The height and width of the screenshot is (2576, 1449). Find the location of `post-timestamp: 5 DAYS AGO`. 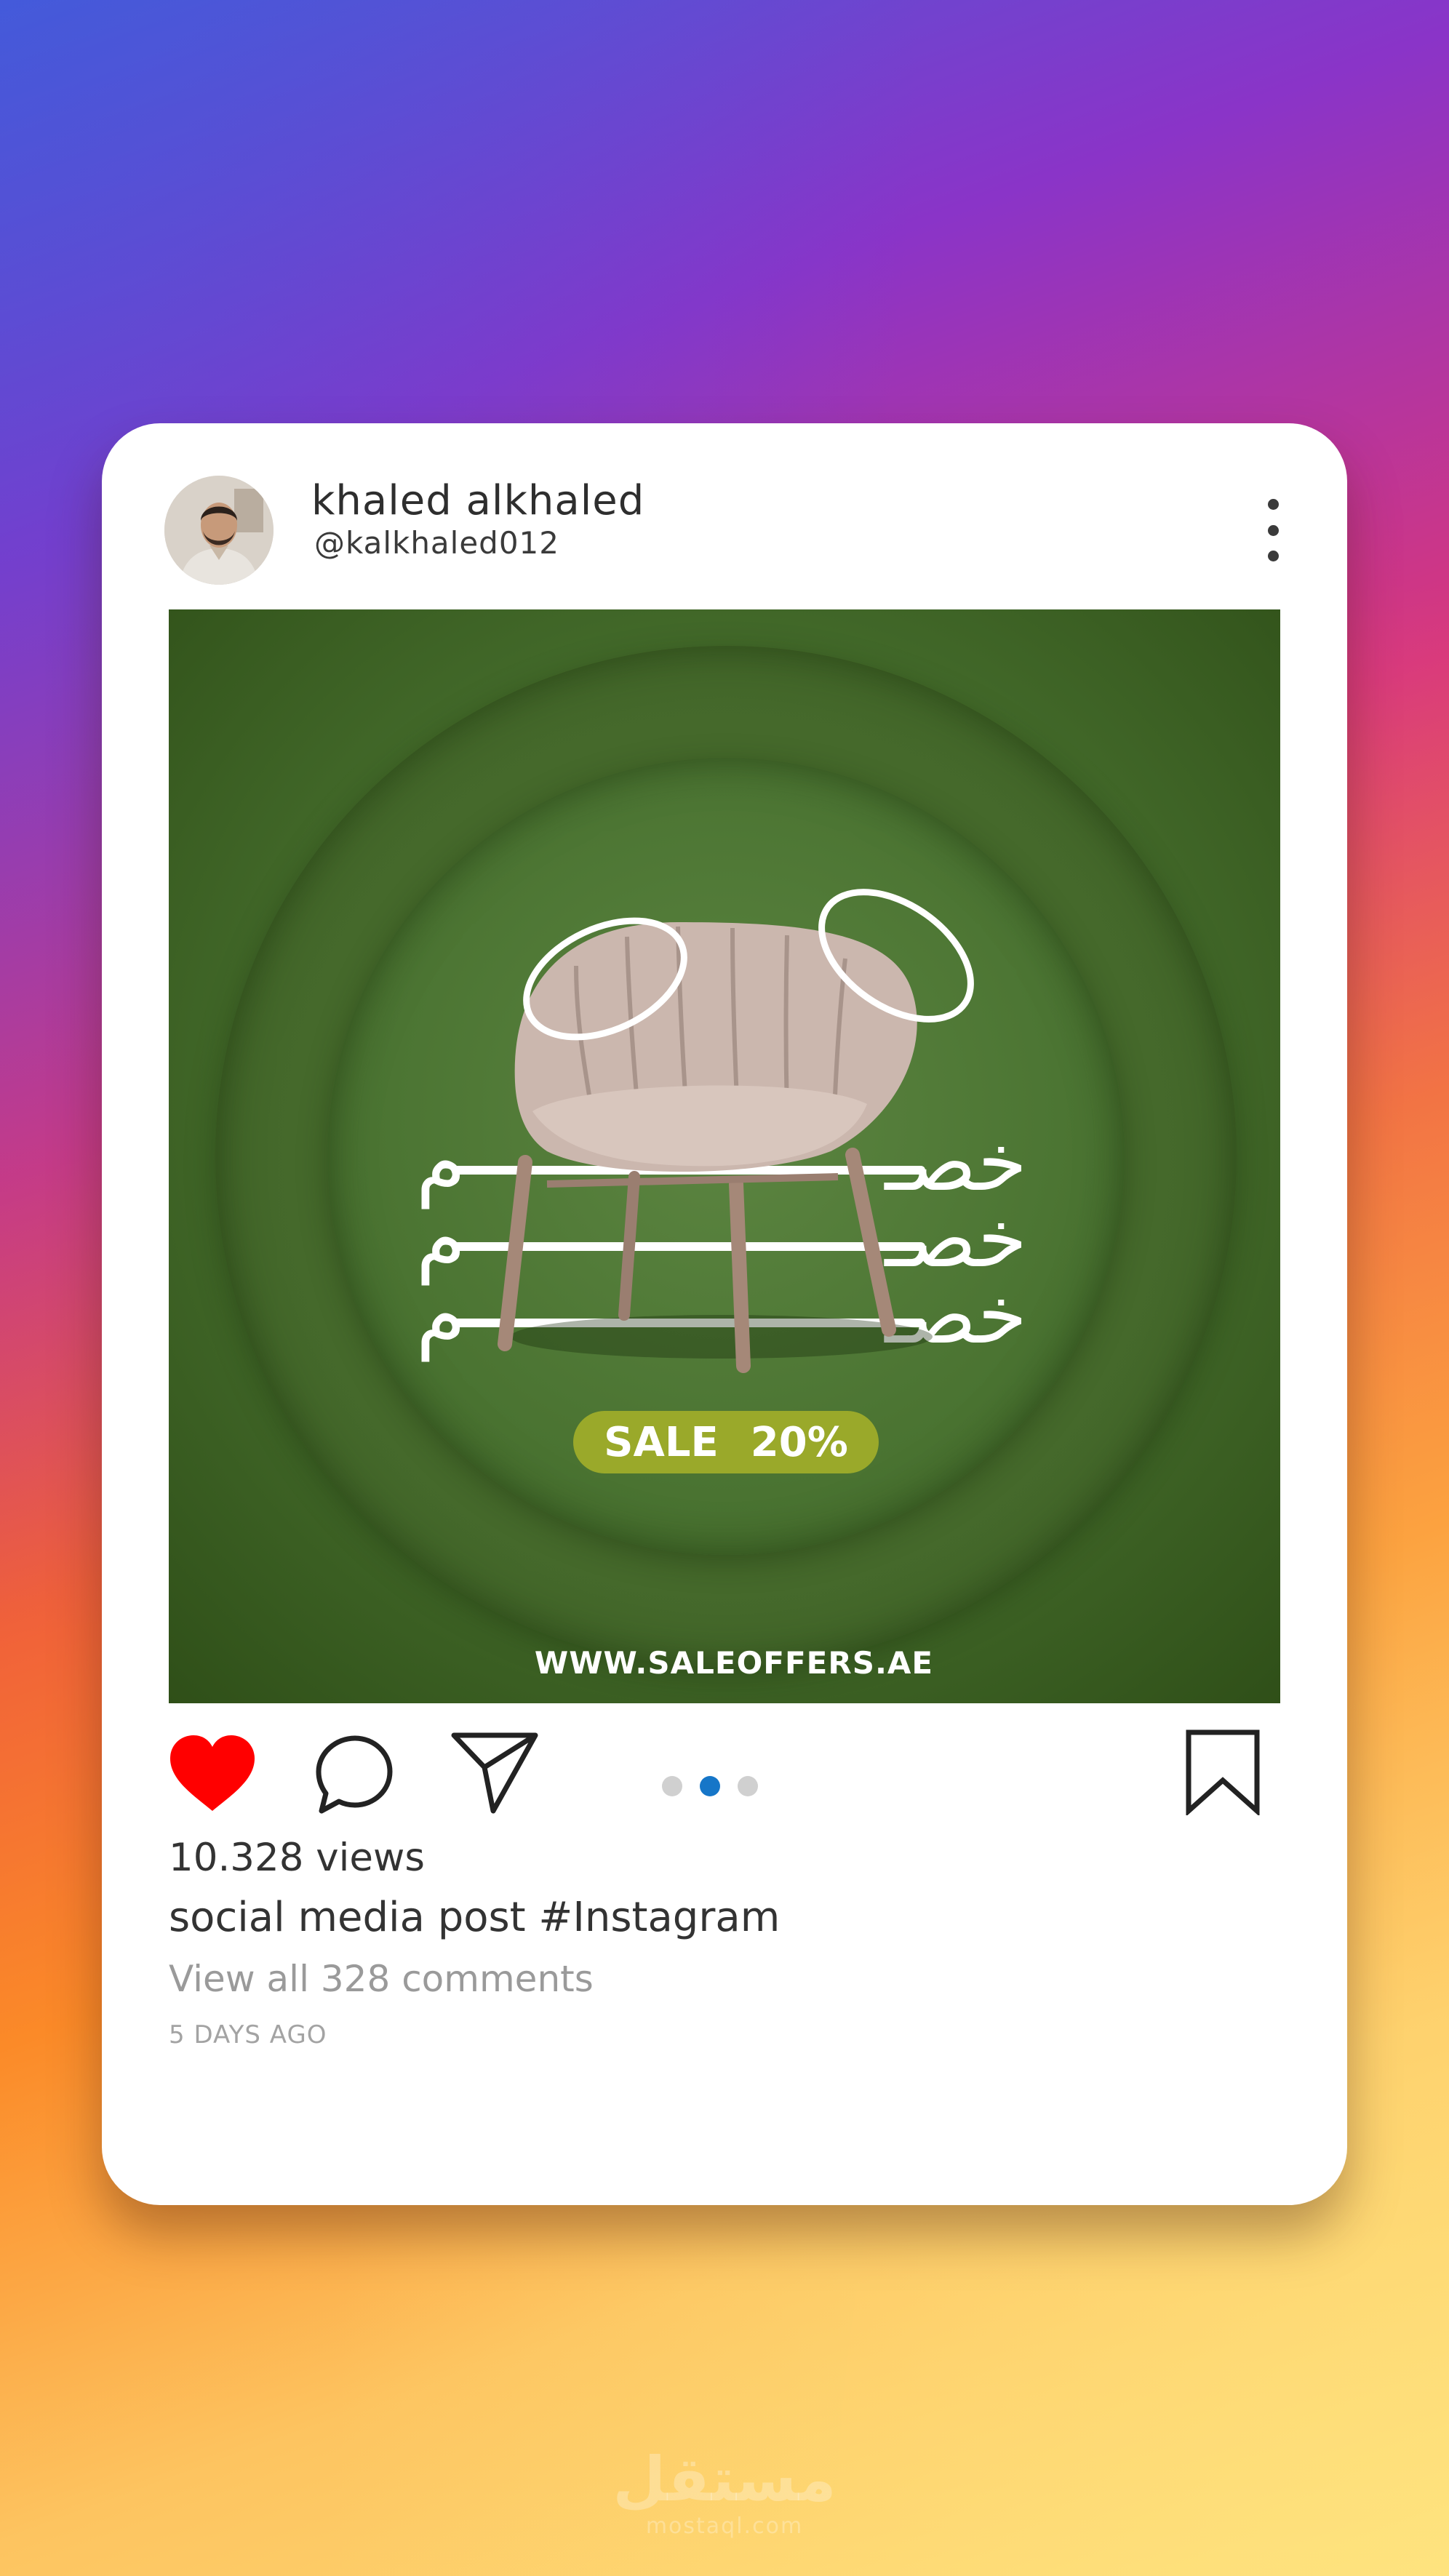

post-timestamp: 5 DAYS AGO is located at coordinates (248, 2034).